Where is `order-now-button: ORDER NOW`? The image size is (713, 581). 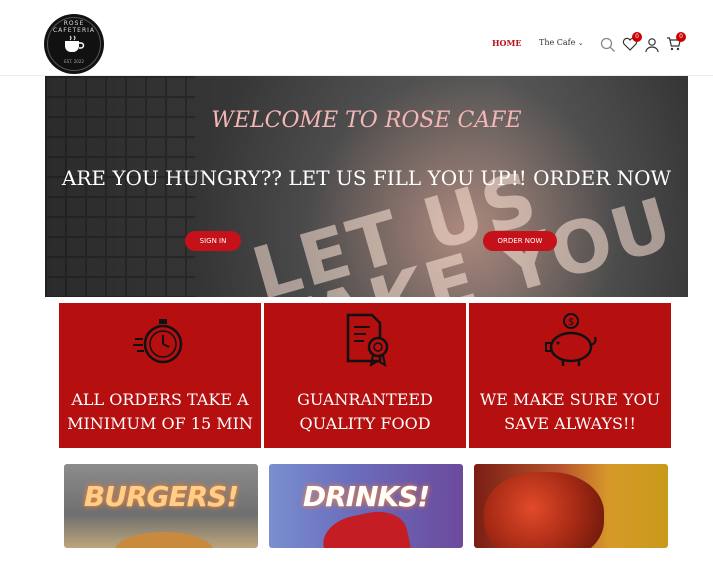
order-now-button: ORDER NOW is located at coordinates (520, 241).